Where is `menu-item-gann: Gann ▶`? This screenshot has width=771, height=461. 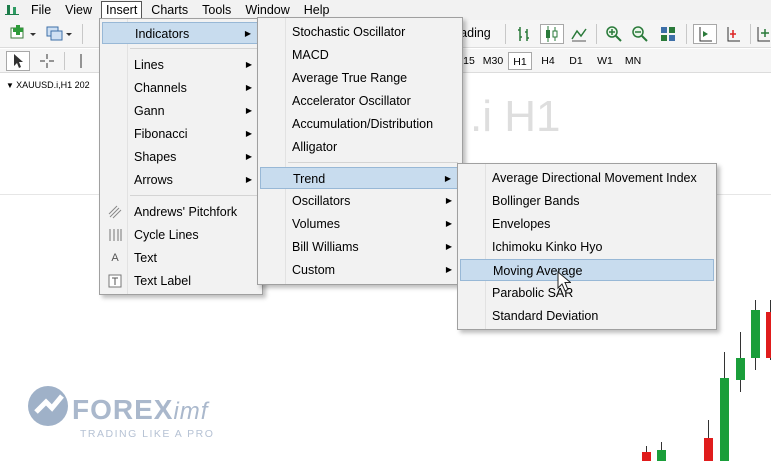 menu-item-gann: Gann ▶ is located at coordinates (181, 111).